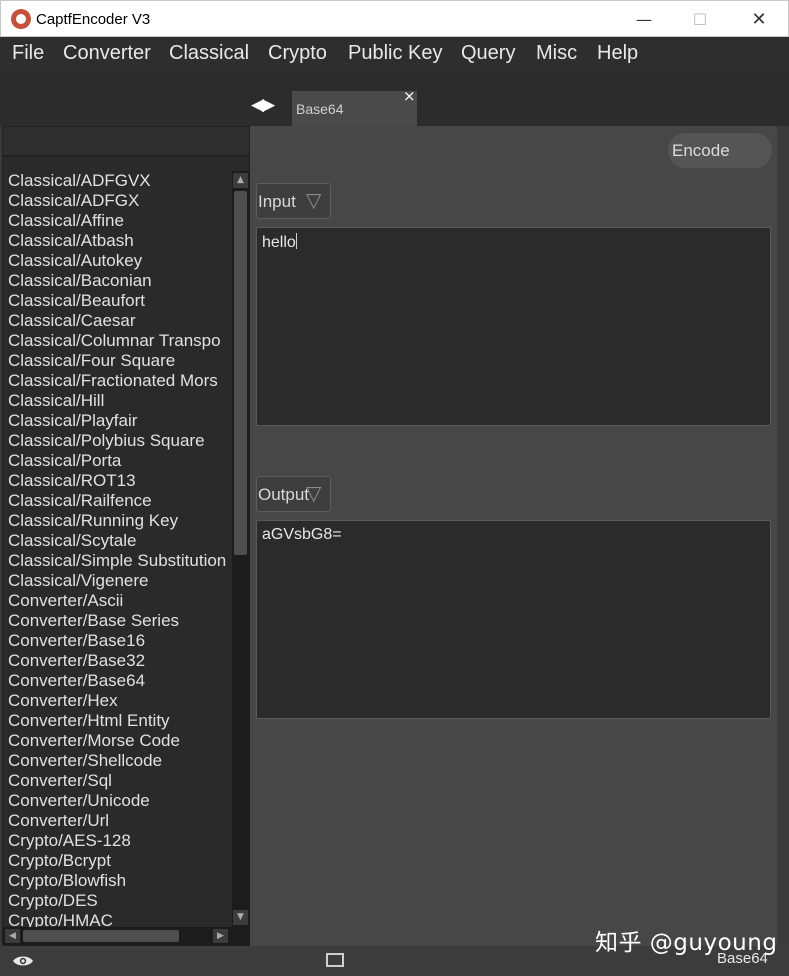 This screenshot has height=976, width=789. Describe the element at coordinates (263, 105) in the screenshot. I see `tab-nav-arrows-icon: ◀▶` at that location.